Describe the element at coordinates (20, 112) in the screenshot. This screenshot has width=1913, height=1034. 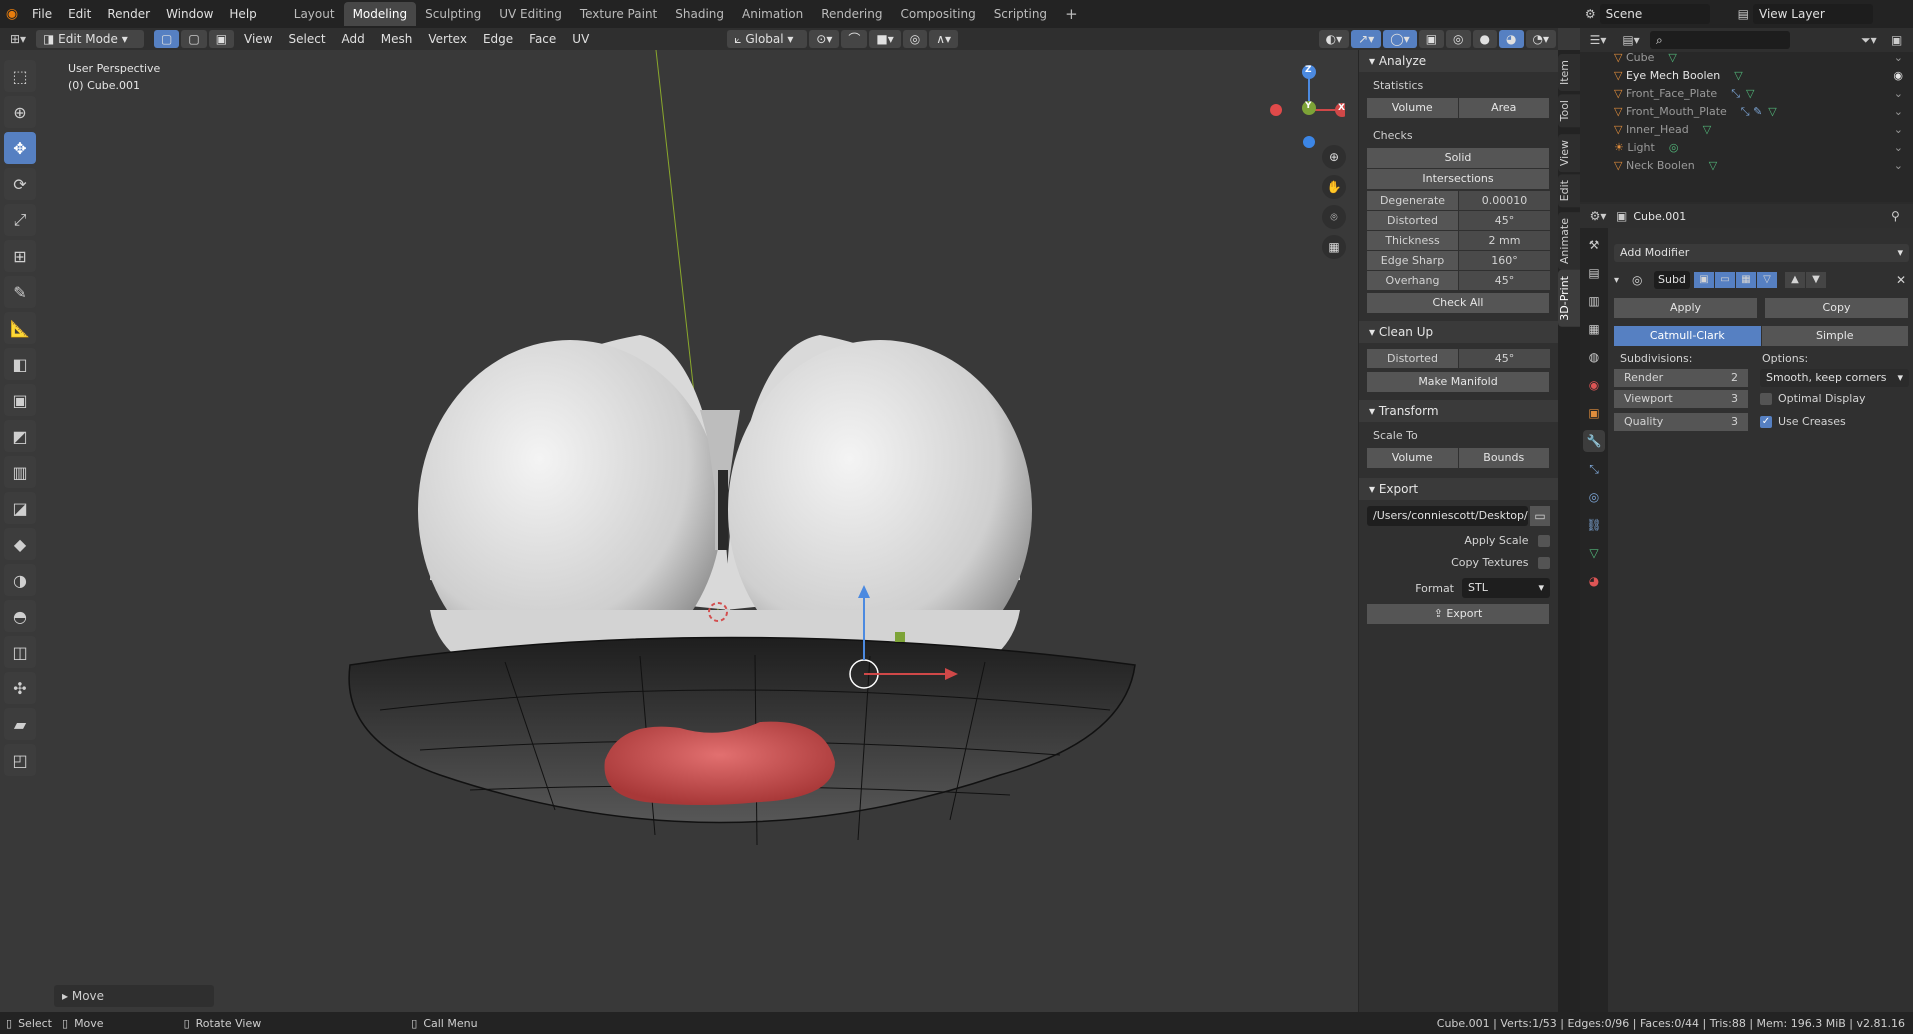
I see `cursor-tool-icon: ⊕` at that location.